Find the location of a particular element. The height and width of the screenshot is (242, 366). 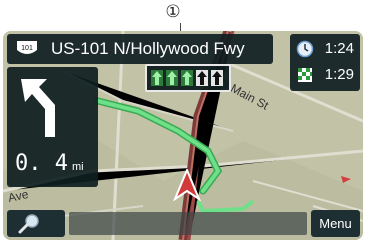

distance-to-turn: 0. 4 mi is located at coordinates (49, 163).